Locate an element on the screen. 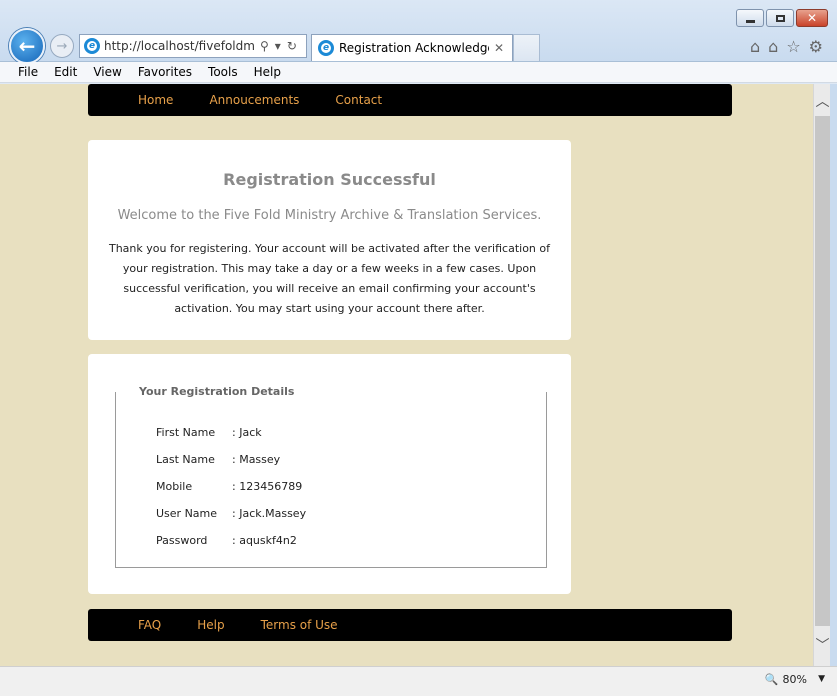  detail-label: Password is located at coordinates (182, 540).